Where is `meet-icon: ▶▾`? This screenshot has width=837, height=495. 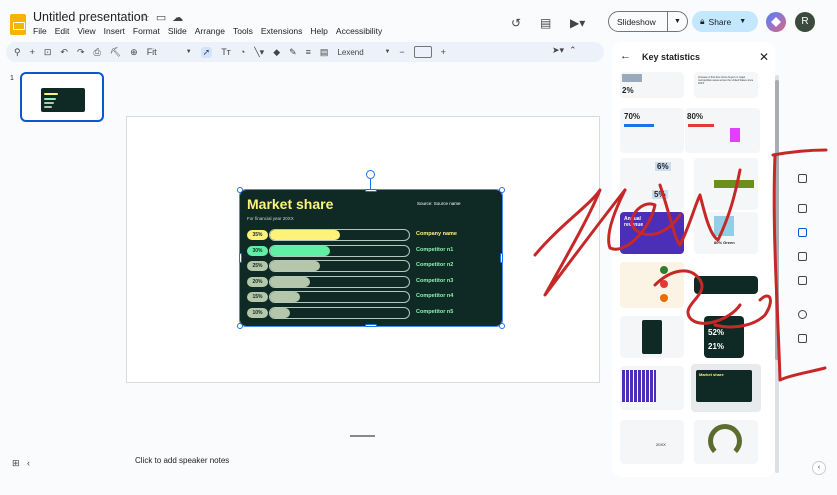
meet-icon: ▶▾ is located at coordinates (577, 23).